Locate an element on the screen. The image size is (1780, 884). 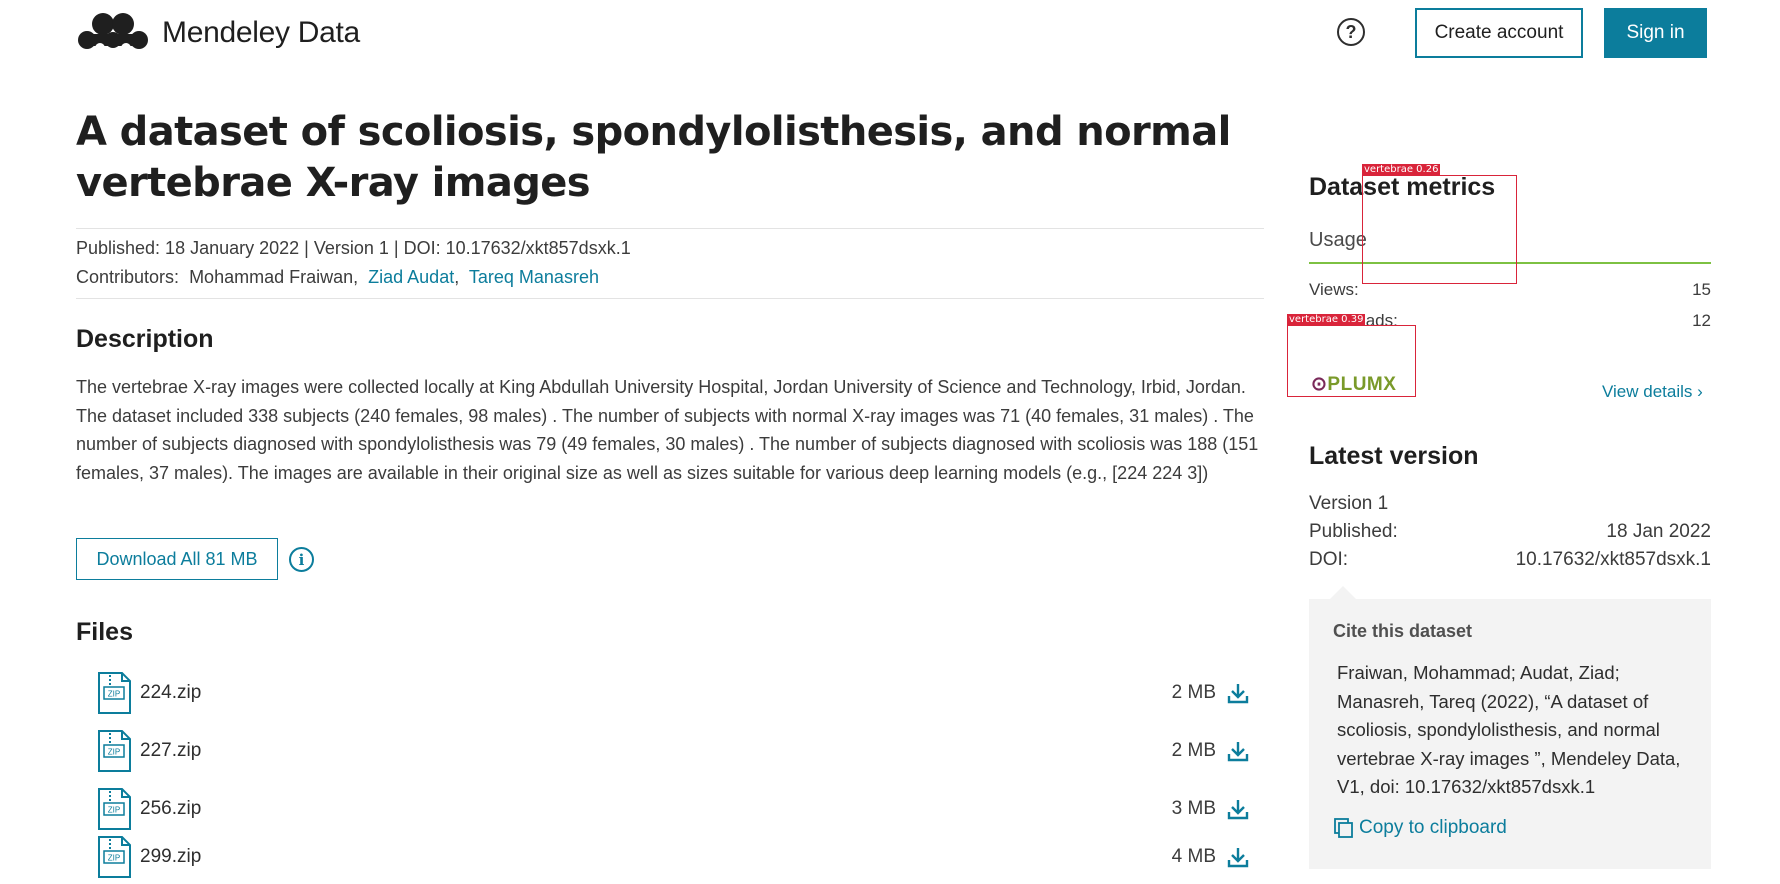
sign-in-button: Sign in is located at coordinates (1655, 33).